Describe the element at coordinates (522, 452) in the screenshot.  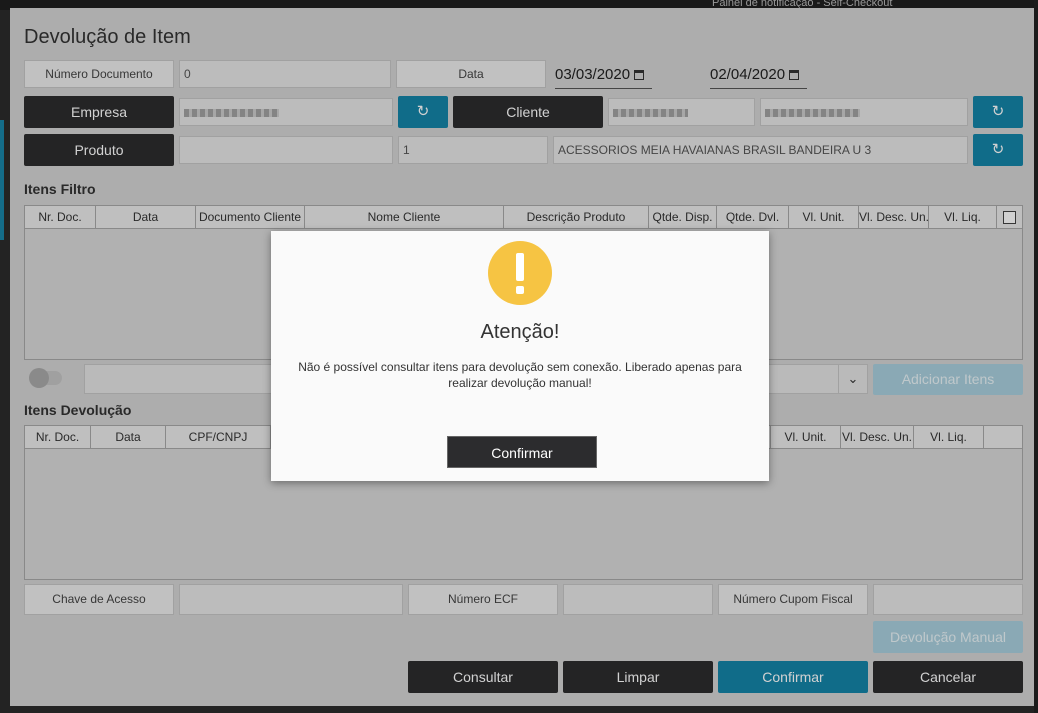
I see `dialog-confirm-button: Confirmar` at that location.